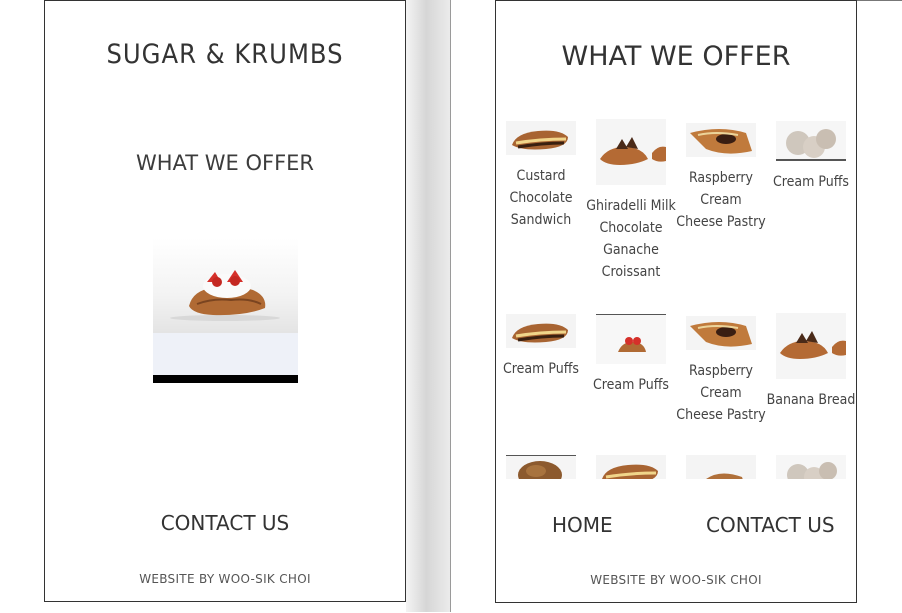  Describe the element at coordinates (428, 306) in the screenshot. I see `window-gap` at that location.